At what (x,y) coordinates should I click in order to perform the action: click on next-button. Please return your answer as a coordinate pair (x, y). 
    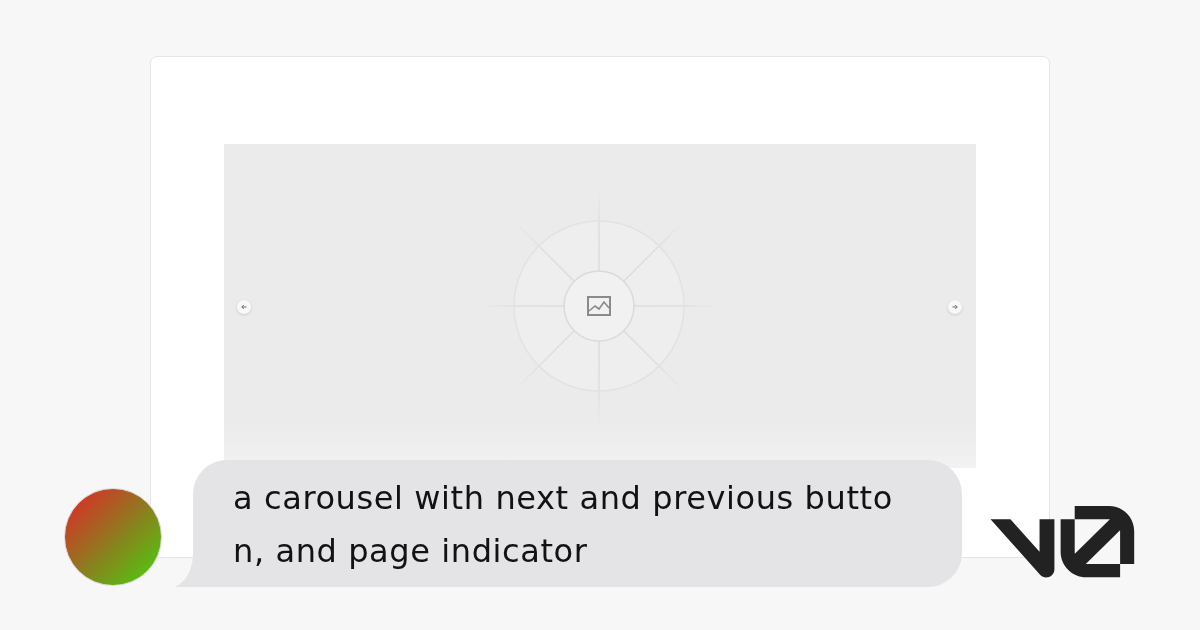
    Looking at the image, I should click on (955, 307).